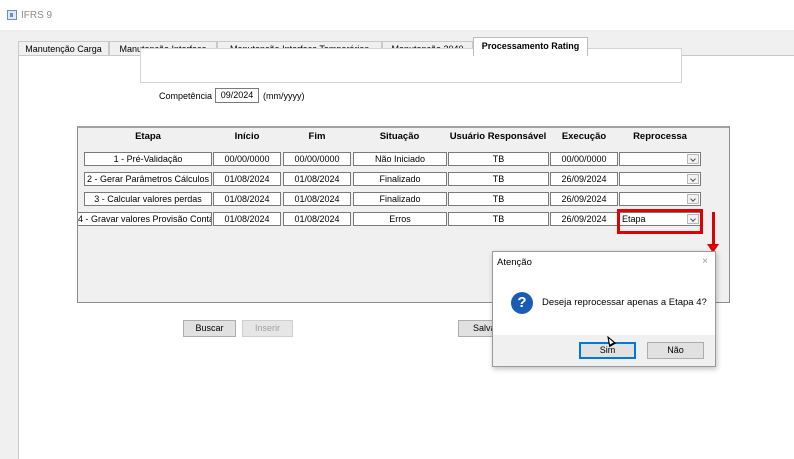 The image size is (794, 459). I want to click on inserir-button: Inserir, so click(267, 328).